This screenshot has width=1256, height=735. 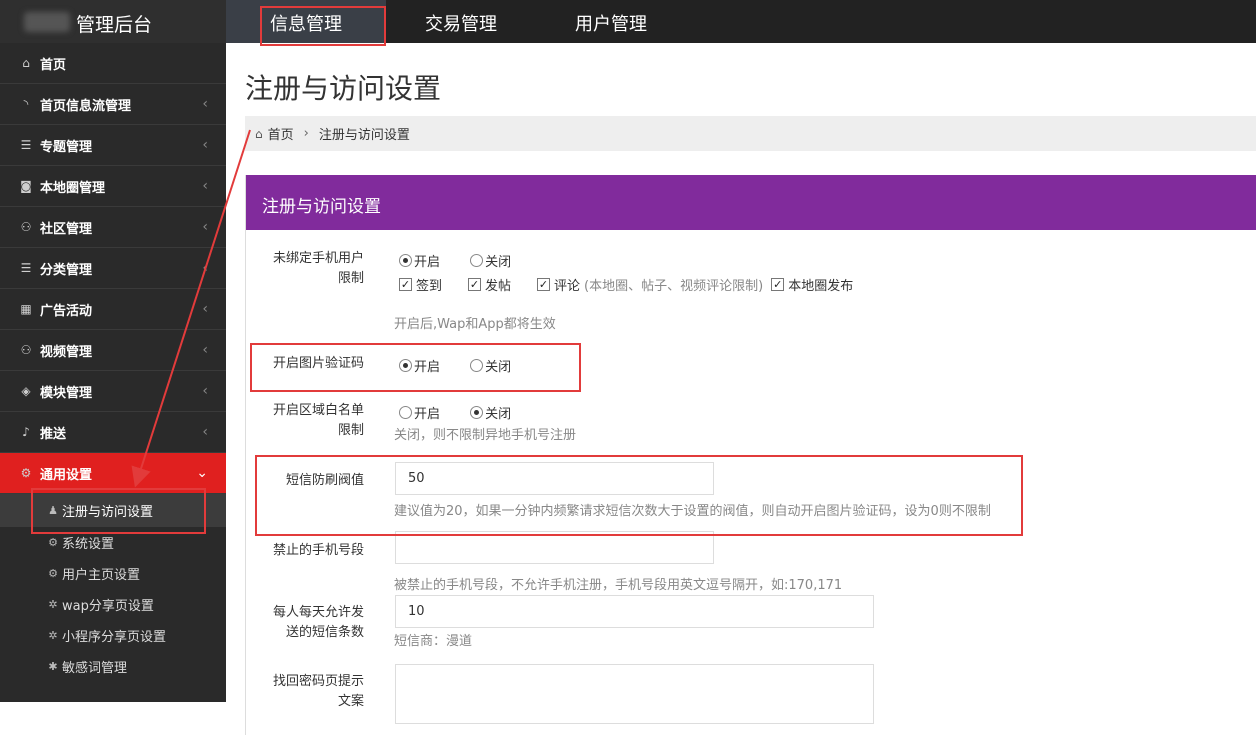 What do you see at coordinates (634, 611) in the screenshot?
I see `daily-sms-input: 10` at bounding box center [634, 611].